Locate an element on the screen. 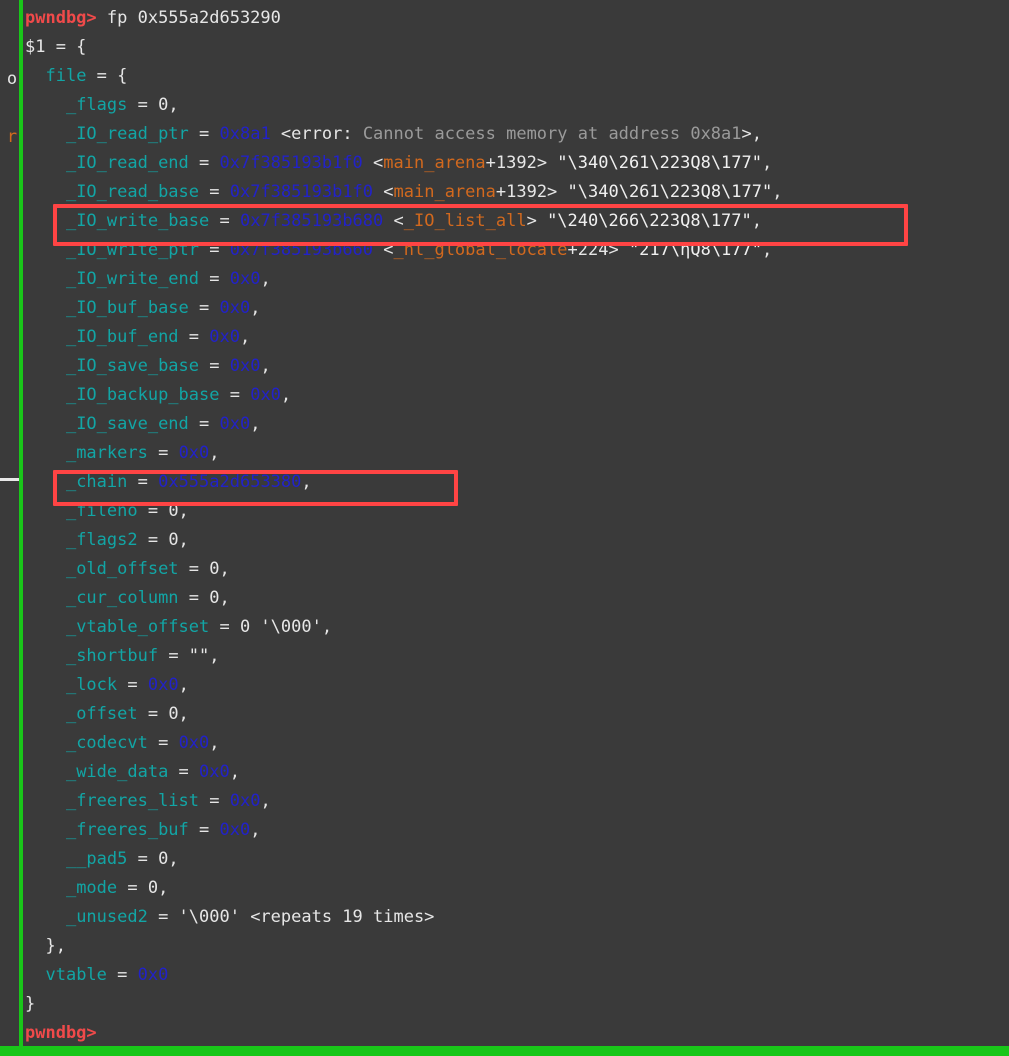 The image size is (1009, 1056). text-span-field: _IO_save_end is located at coordinates (127, 424).